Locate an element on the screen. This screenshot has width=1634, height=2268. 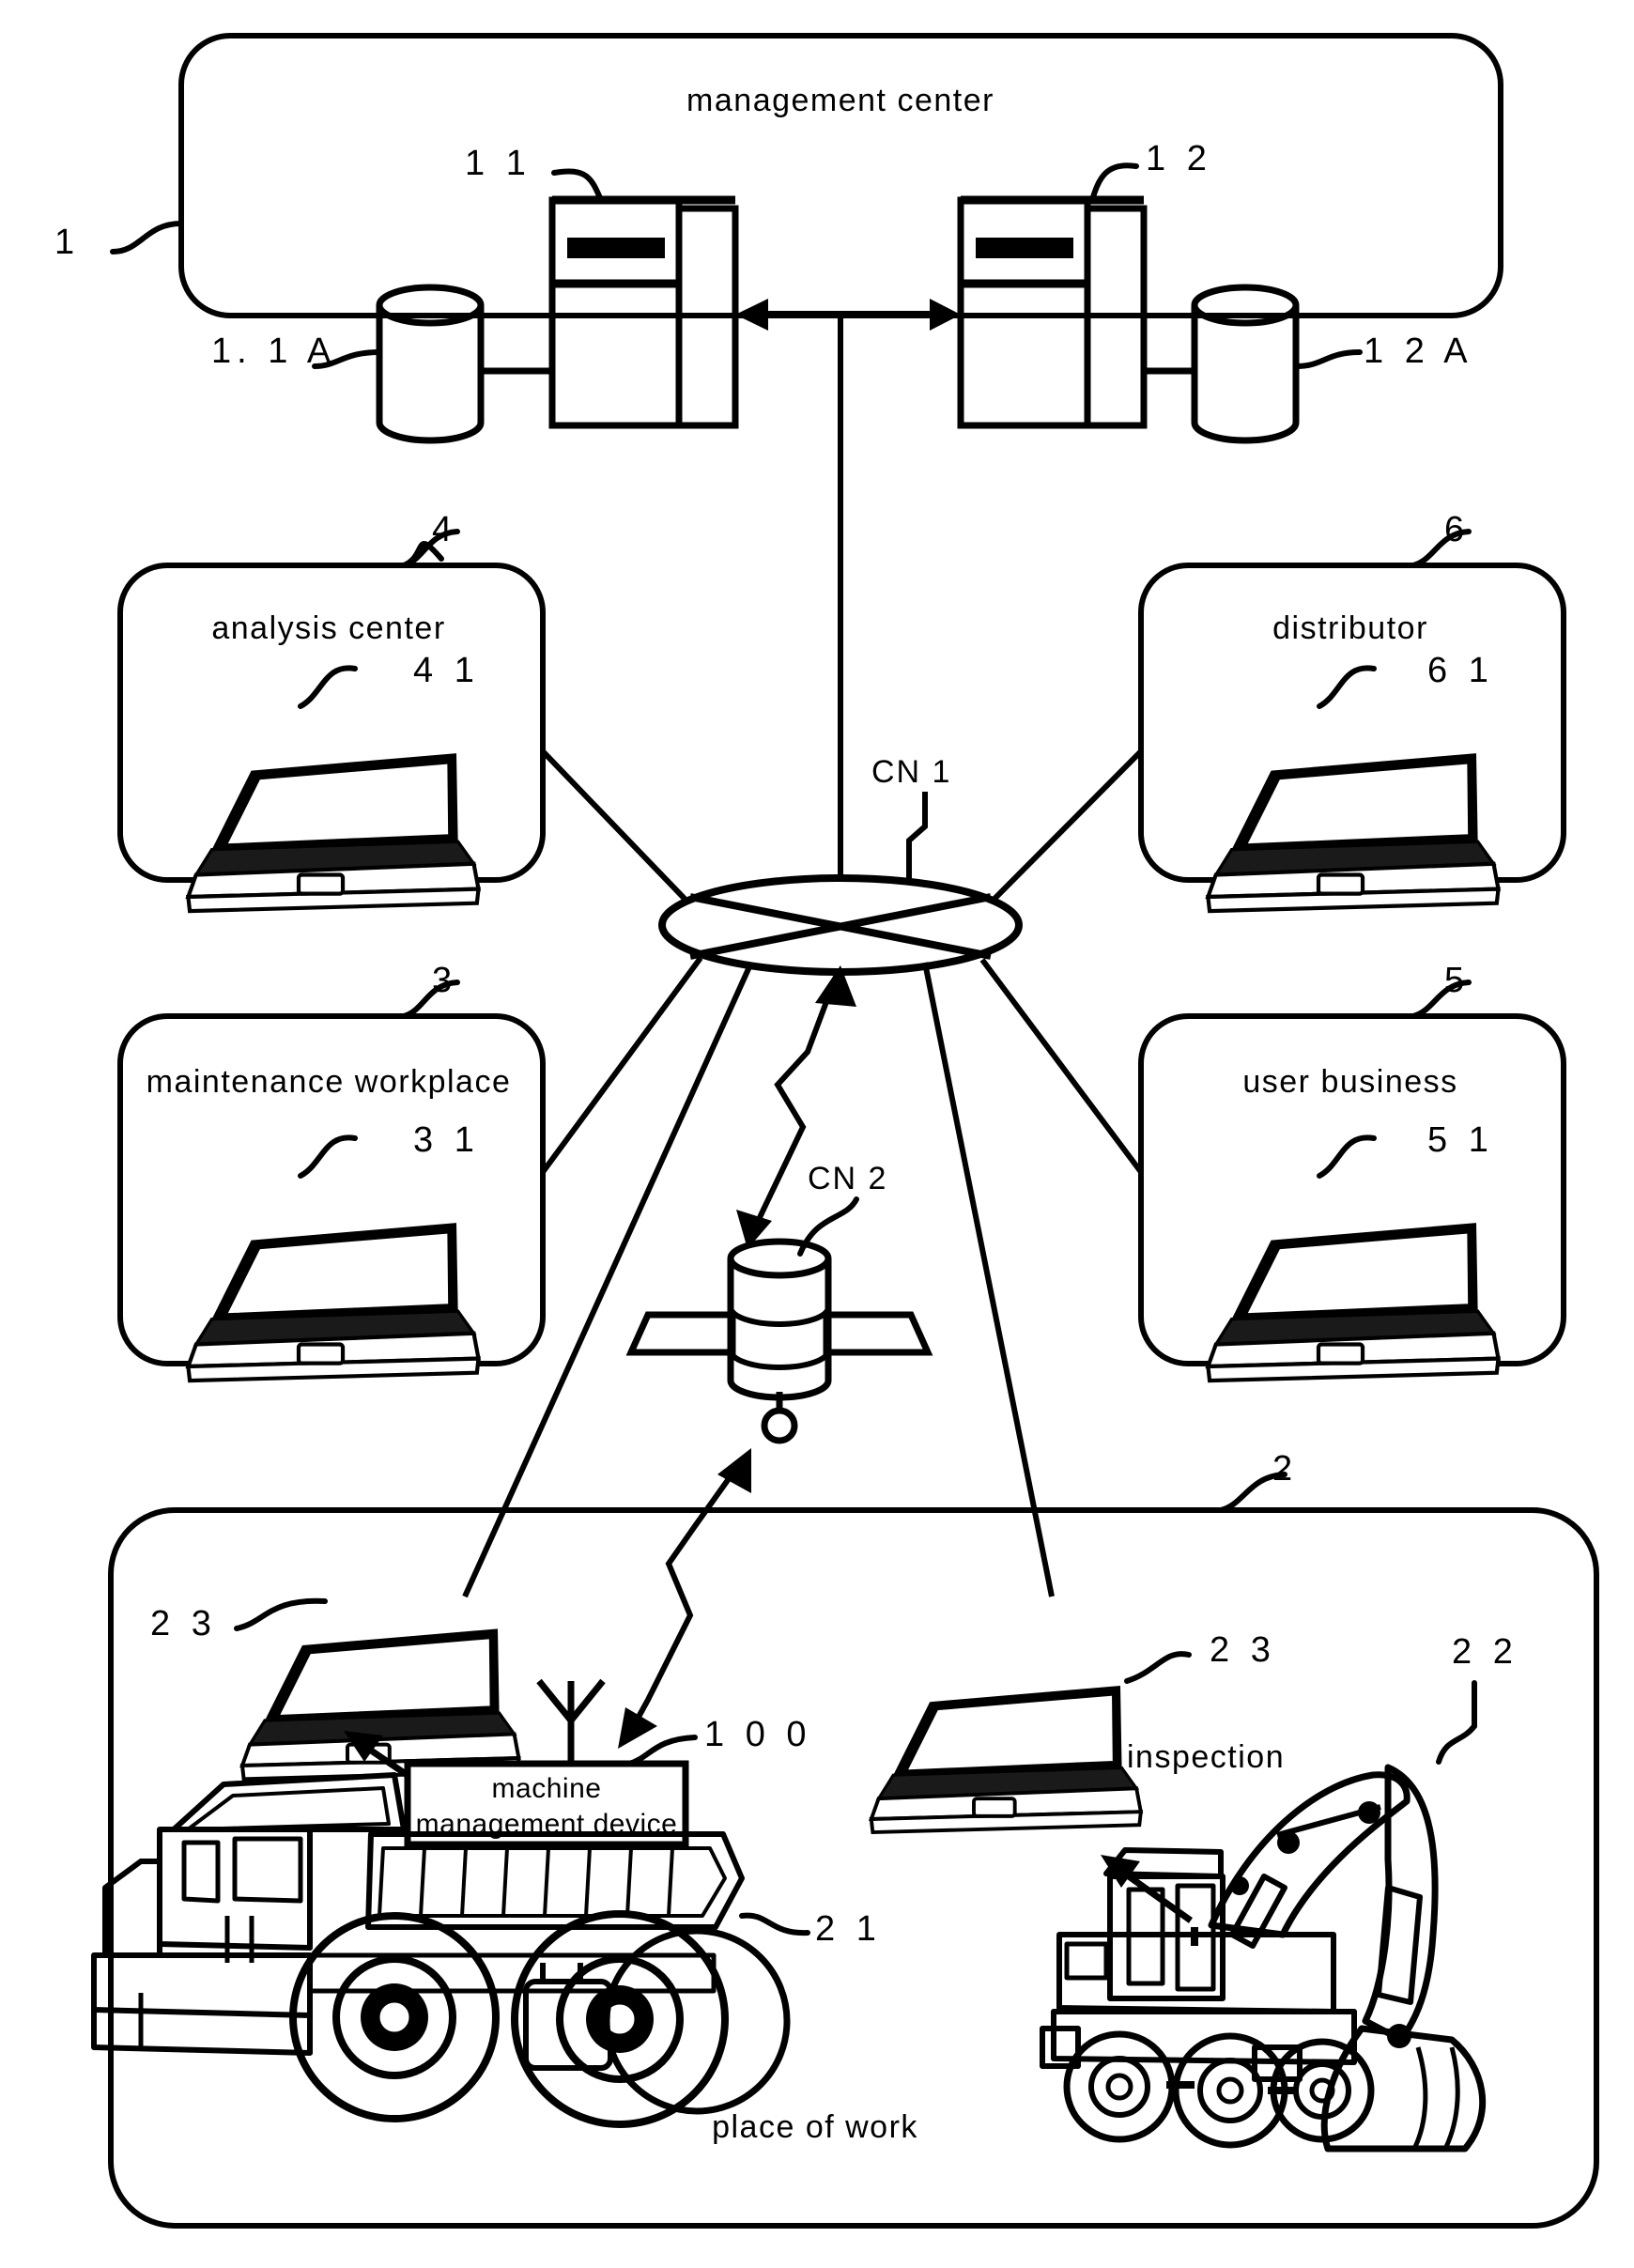
link-cn1-work-left is located at coordinates (608, 1280).